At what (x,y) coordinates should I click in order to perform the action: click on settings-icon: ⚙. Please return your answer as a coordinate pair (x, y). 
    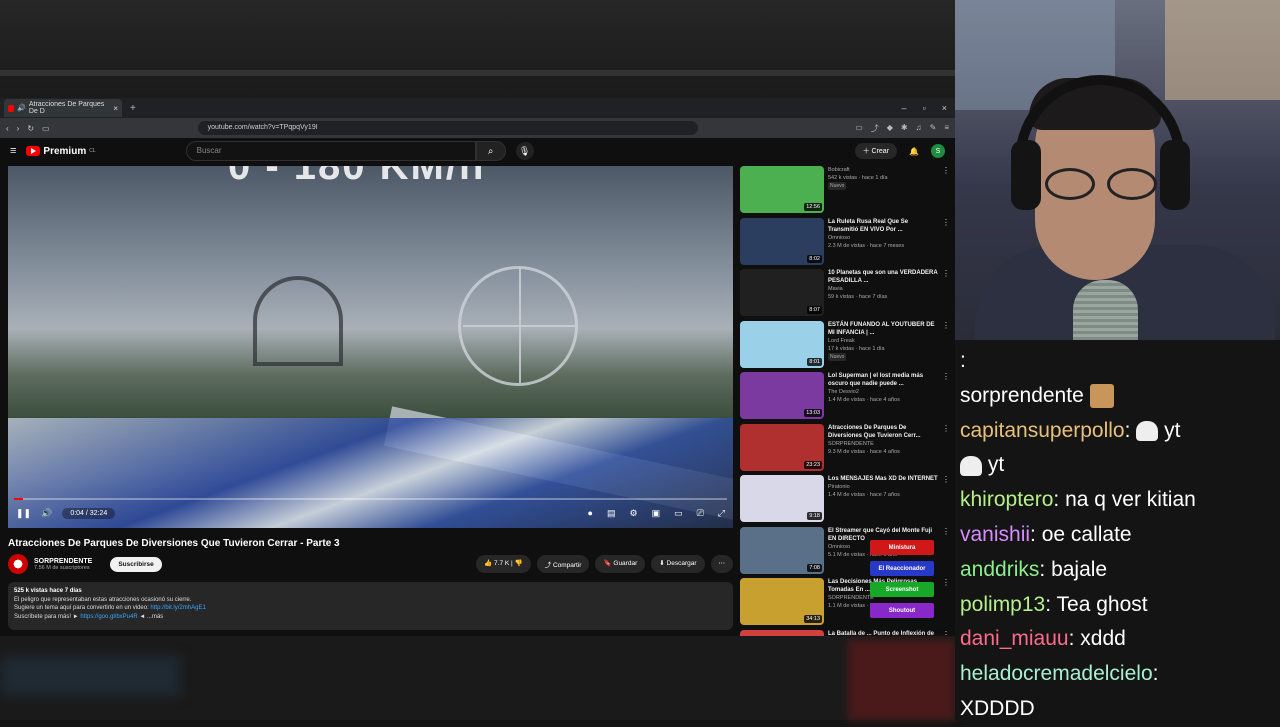
    Looking at the image, I should click on (633, 513).